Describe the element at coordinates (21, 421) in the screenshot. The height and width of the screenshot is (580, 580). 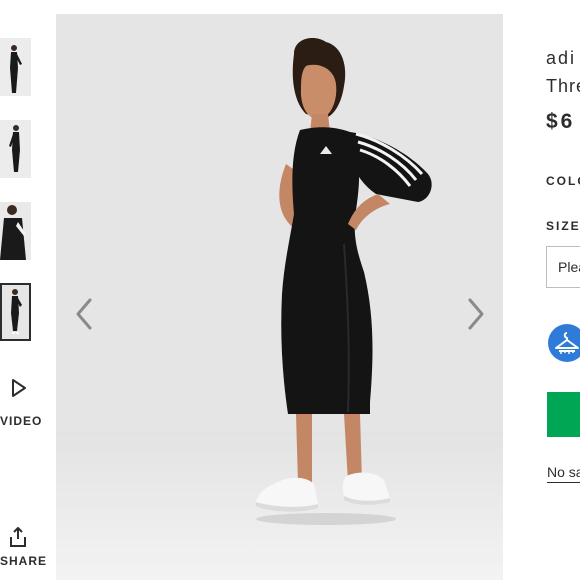
I see `video-label: VIDEO` at that location.